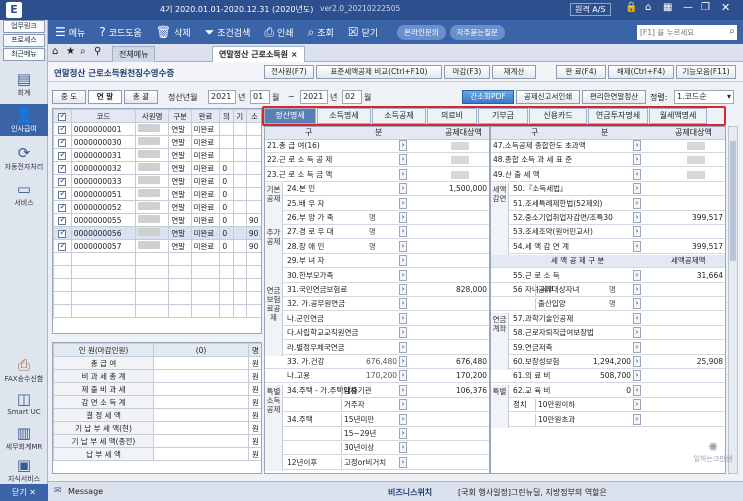  I want to click on vertical-scrollbar, so click(733, 300).